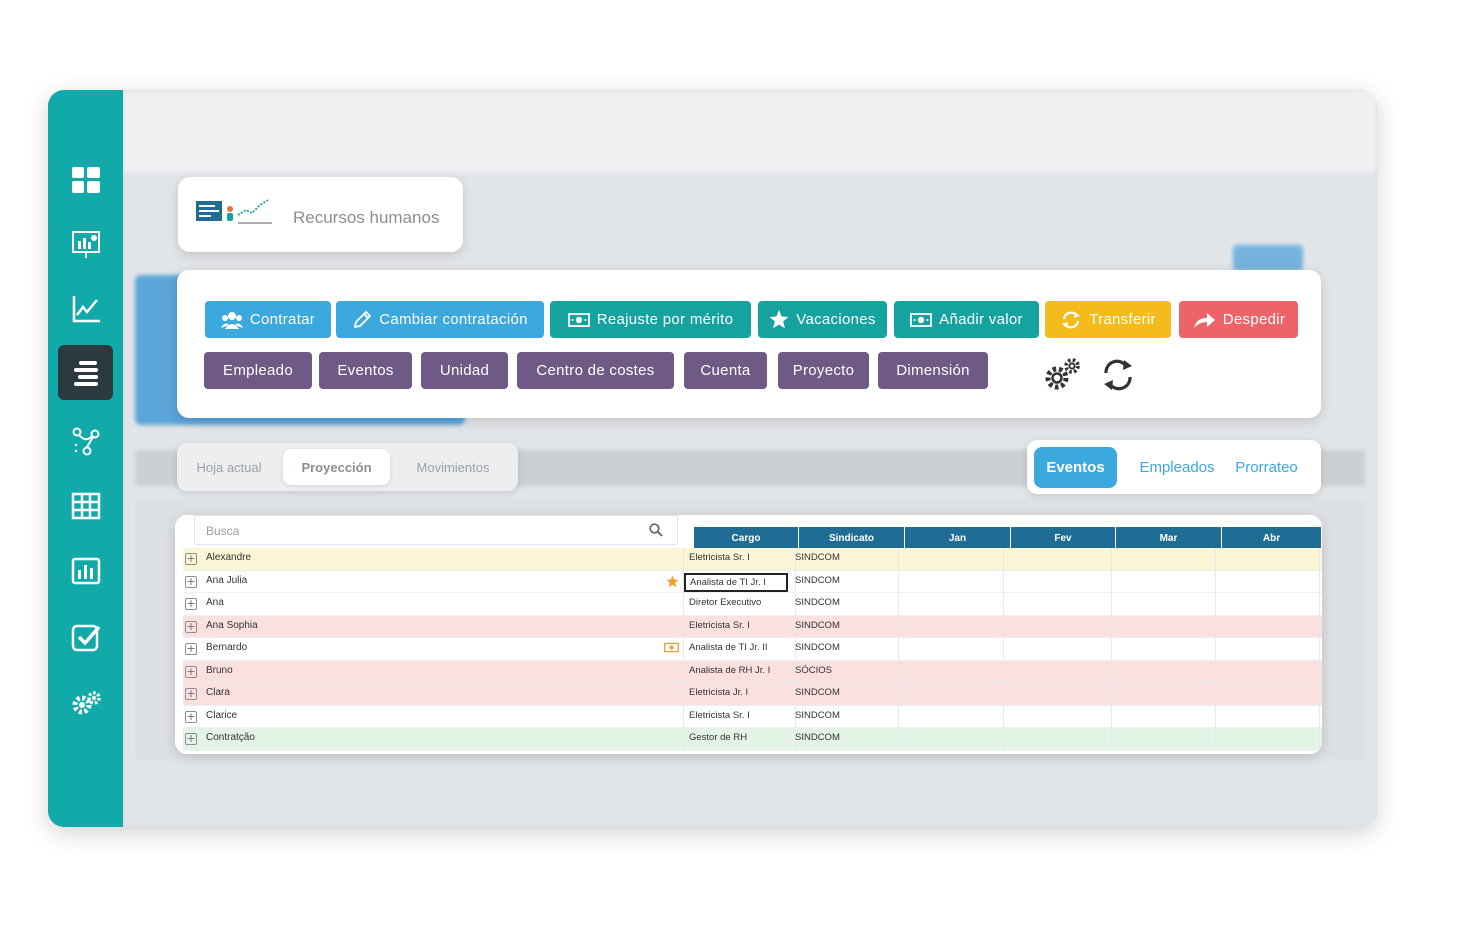  What do you see at coordinates (1169, 538) in the screenshot?
I see `column-header-mar: Mar` at bounding box center [1169, 538].